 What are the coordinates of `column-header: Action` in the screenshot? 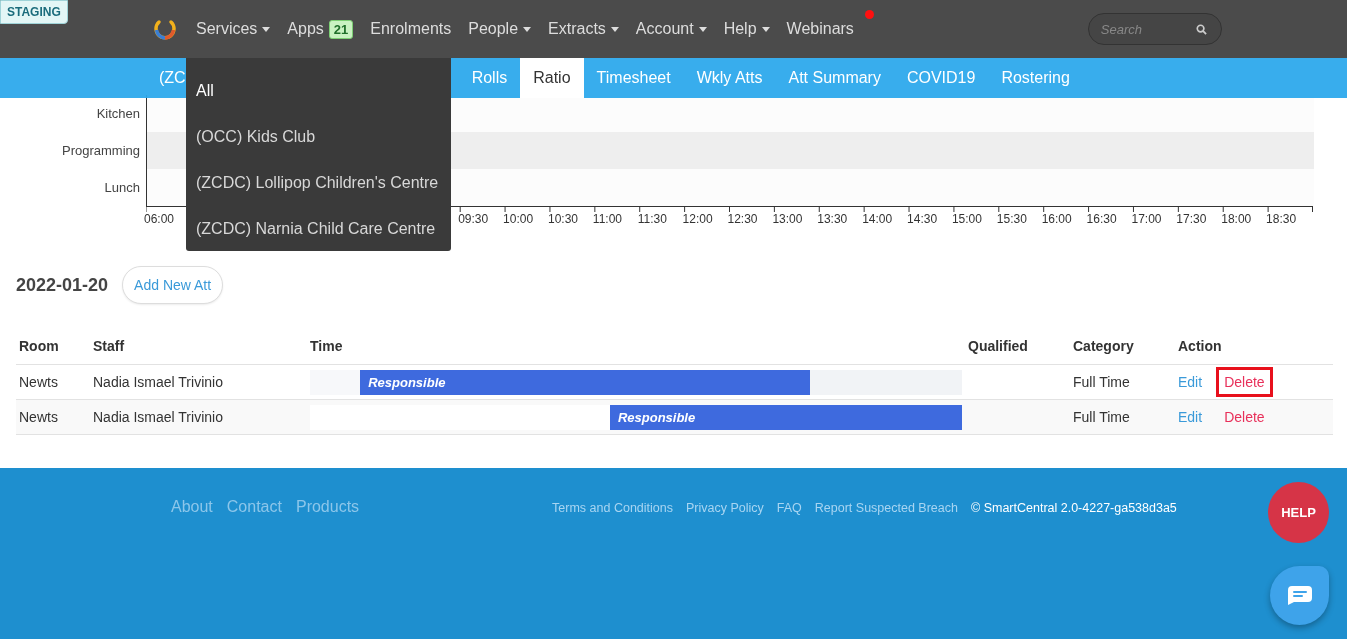 It's located at (1200, 347).